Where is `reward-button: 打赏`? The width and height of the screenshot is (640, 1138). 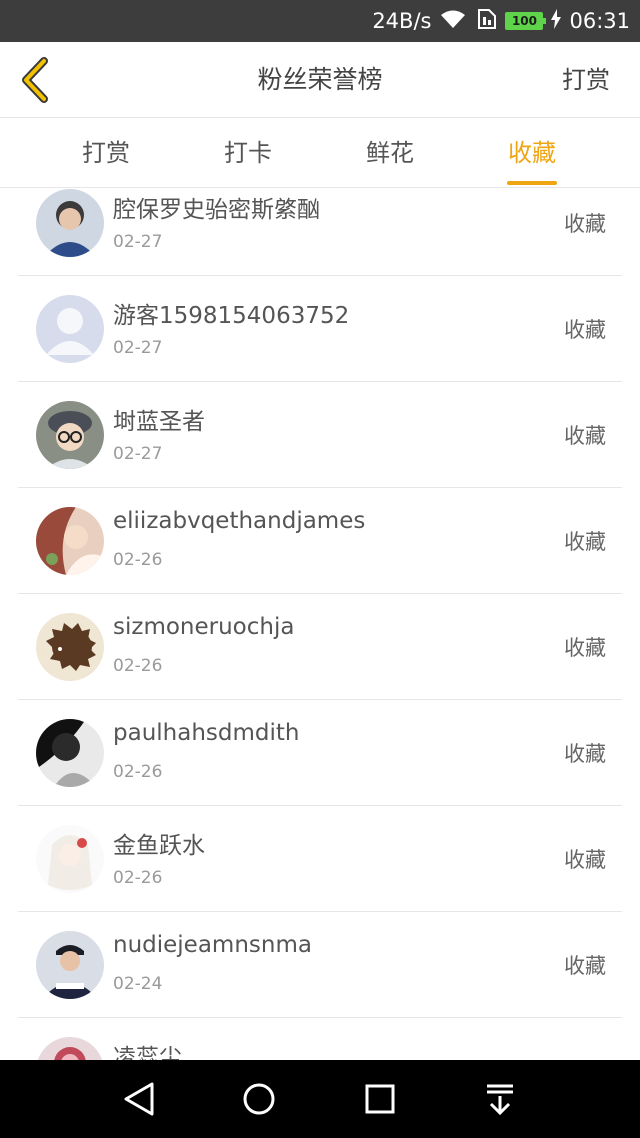
reward-button: 打赏 is located at coordinates (586, 80).